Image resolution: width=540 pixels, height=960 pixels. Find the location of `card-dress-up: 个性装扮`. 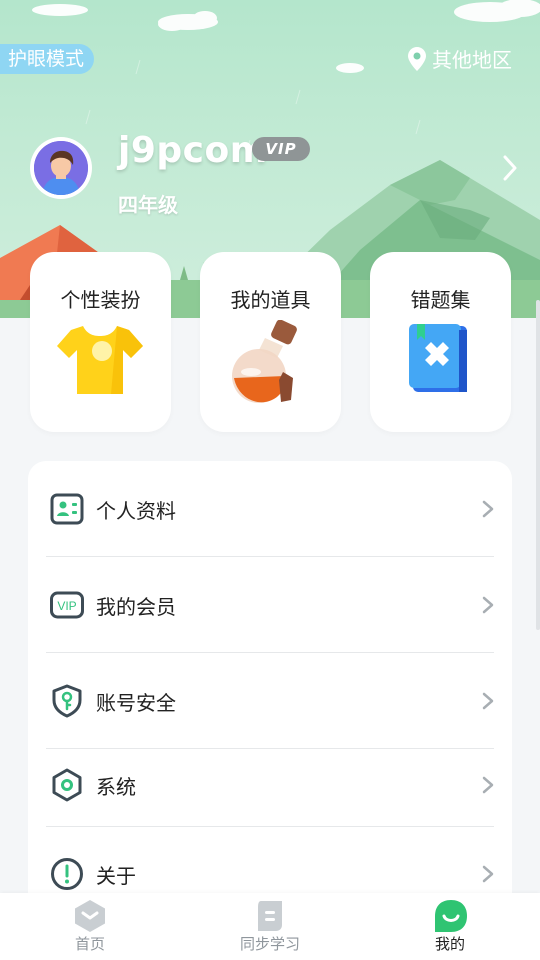

card-dress-up: 个性装扮 is located at coordinates (100, 342).